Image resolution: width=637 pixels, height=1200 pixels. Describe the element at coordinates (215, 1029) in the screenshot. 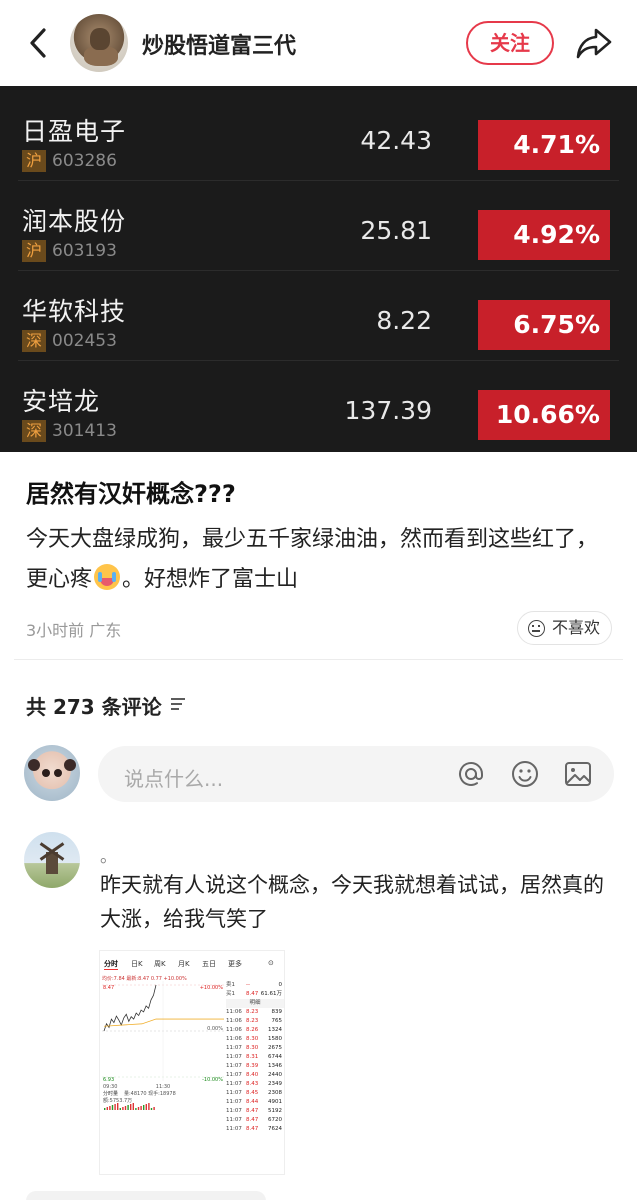

I see `chart-mid-pct: 0.00%` at that location.